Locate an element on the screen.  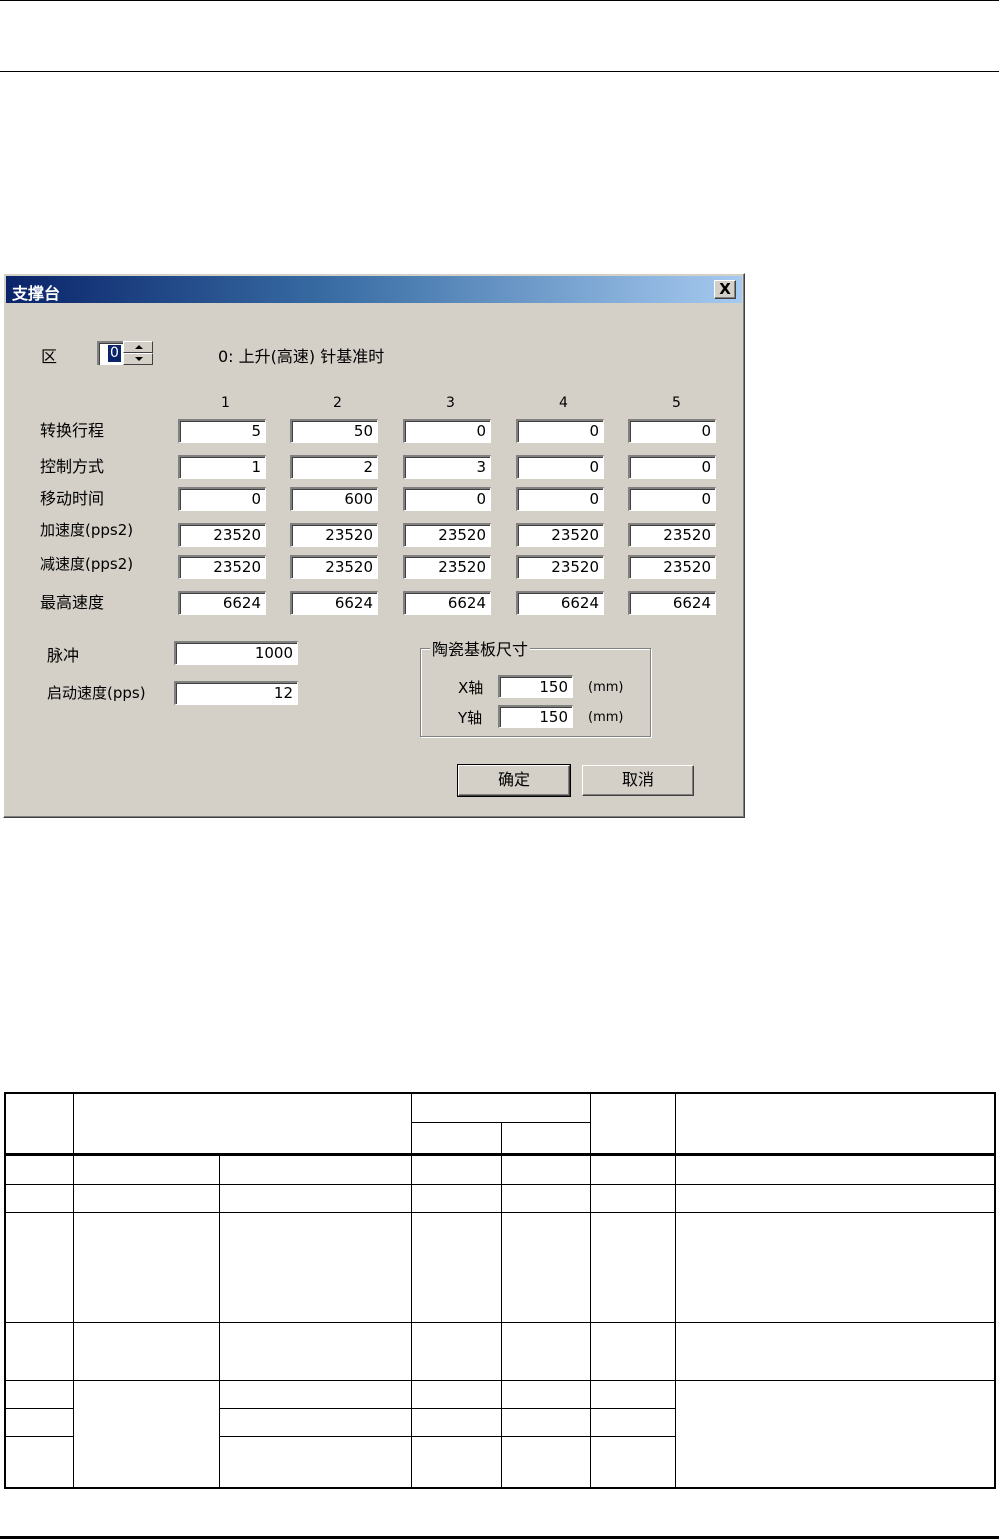
zone-value: 0 is located at coordinates (114, 353).